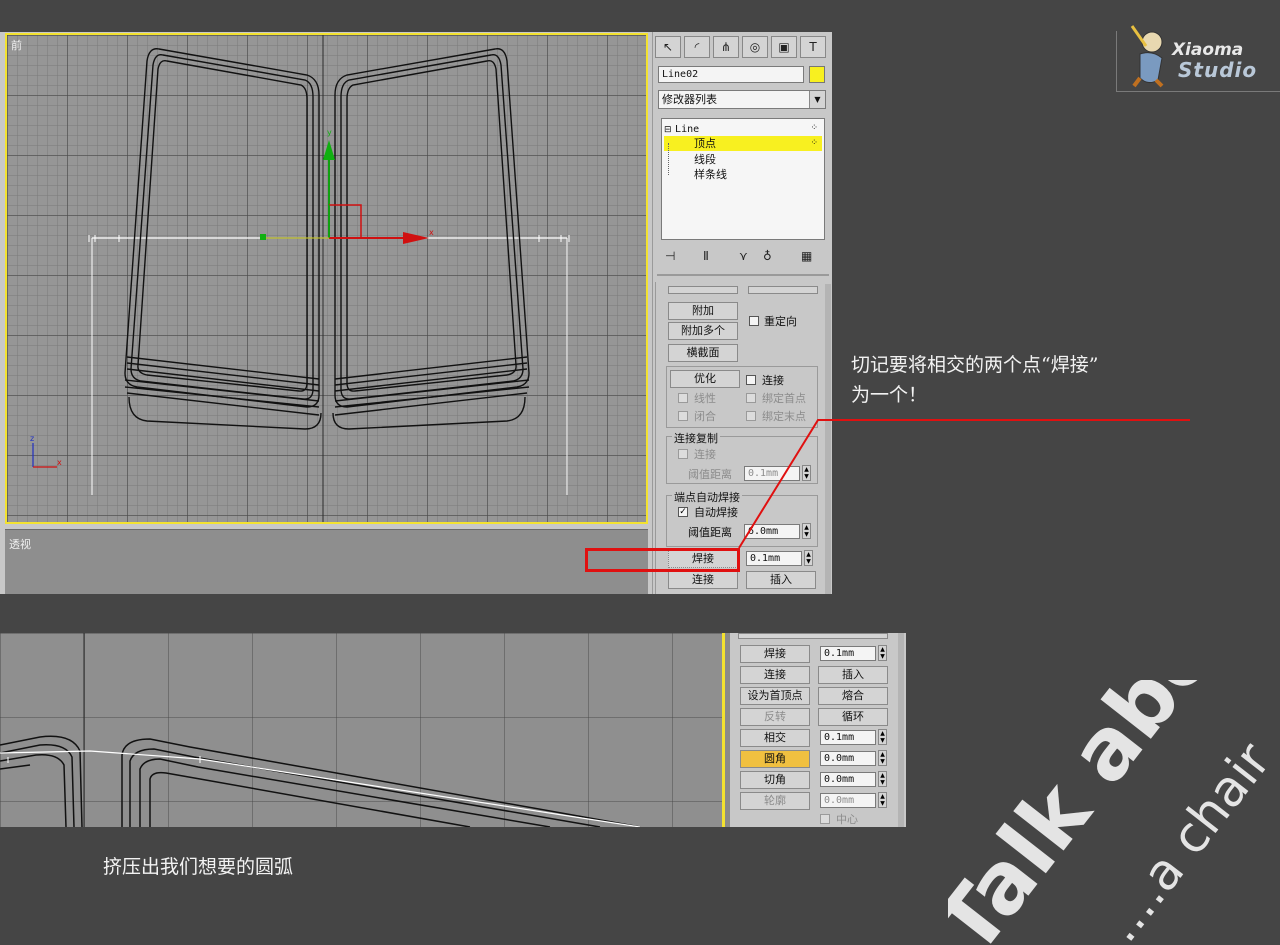 This screenshot has width=1280, height=945. I want to click on auto-weld-checkbox: ✓, so click(683, 512).